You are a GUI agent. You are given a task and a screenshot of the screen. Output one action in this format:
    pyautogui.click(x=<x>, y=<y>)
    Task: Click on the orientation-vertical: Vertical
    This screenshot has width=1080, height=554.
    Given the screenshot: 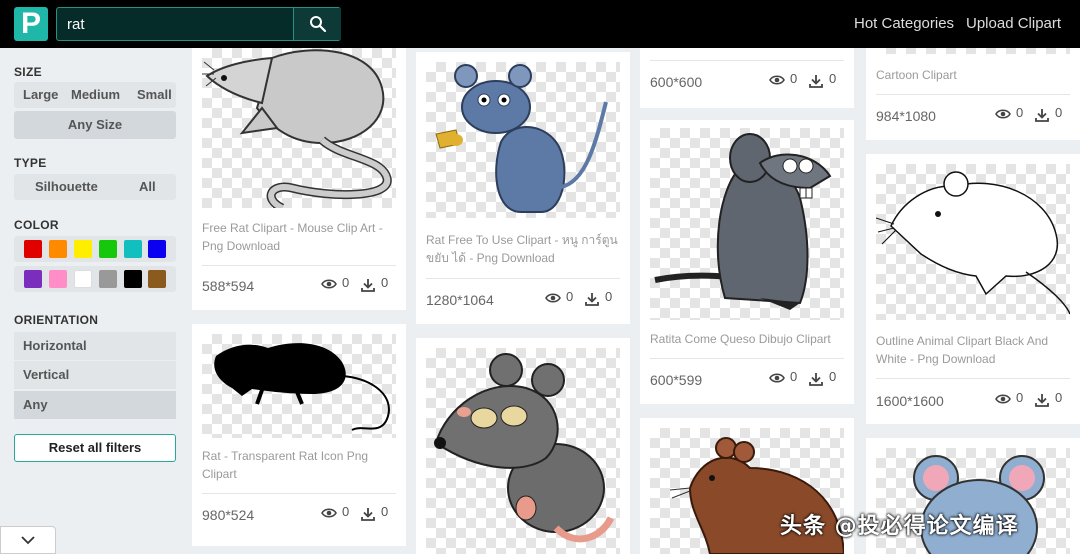 What is the action you would take?
    pyautogui.click(x=95, y=375)
    